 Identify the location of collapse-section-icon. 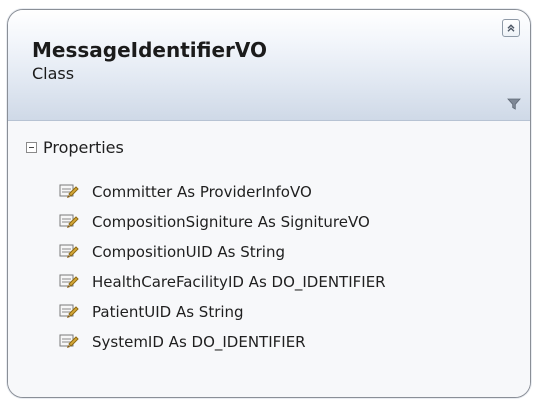
(31, 147).